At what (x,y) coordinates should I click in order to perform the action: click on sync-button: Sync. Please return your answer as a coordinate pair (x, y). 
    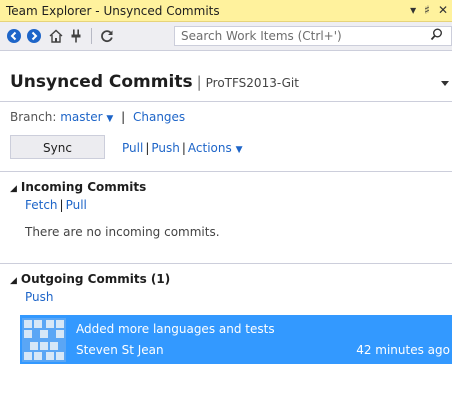
    Looking at the image, I should click on (57, 147).